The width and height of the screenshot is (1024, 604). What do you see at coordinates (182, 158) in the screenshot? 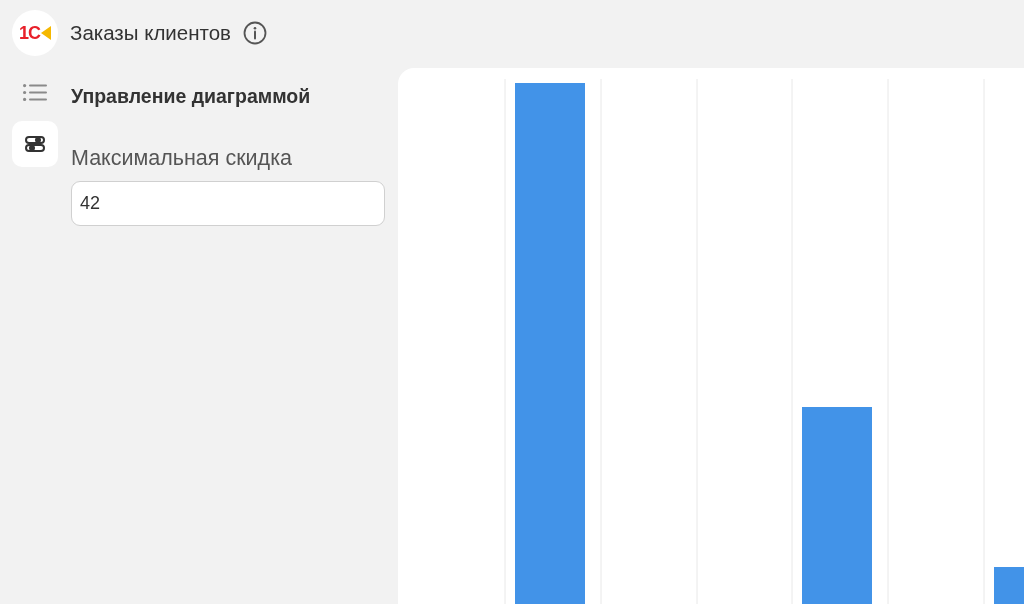
I see `field-label: Максимальная скидка` at bounding box center [182, 158].